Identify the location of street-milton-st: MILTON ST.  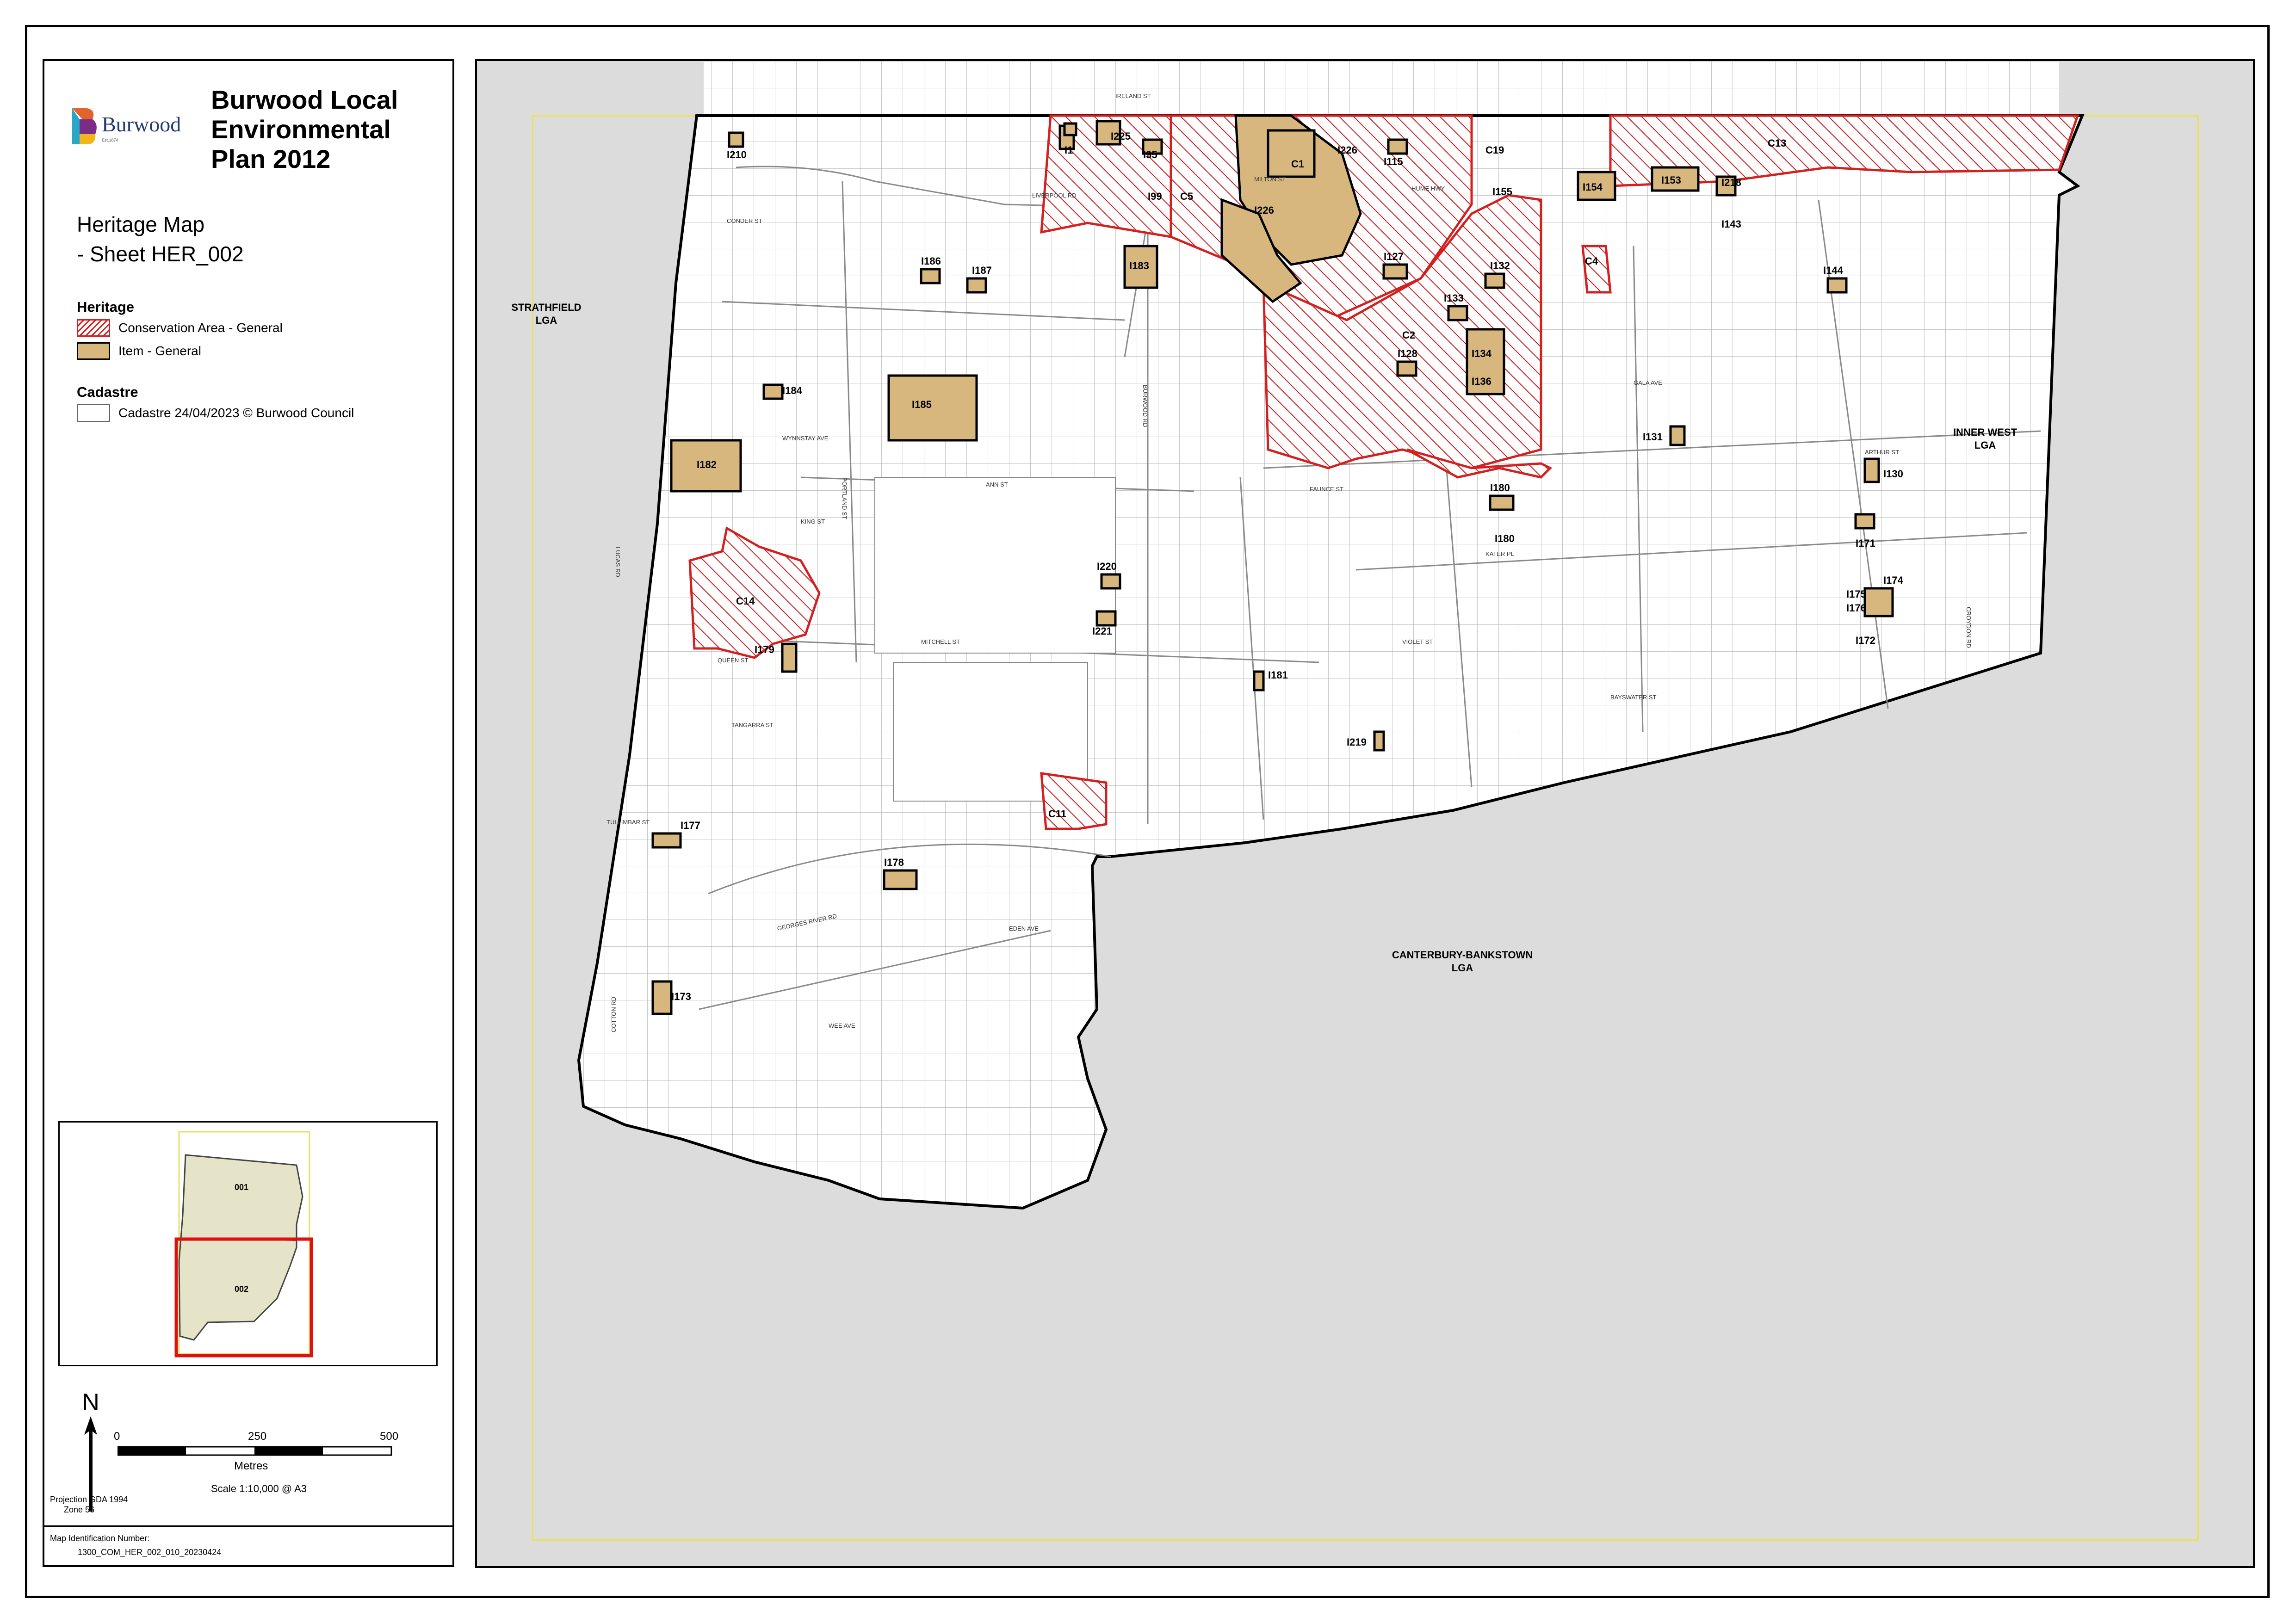
(1270, 179).